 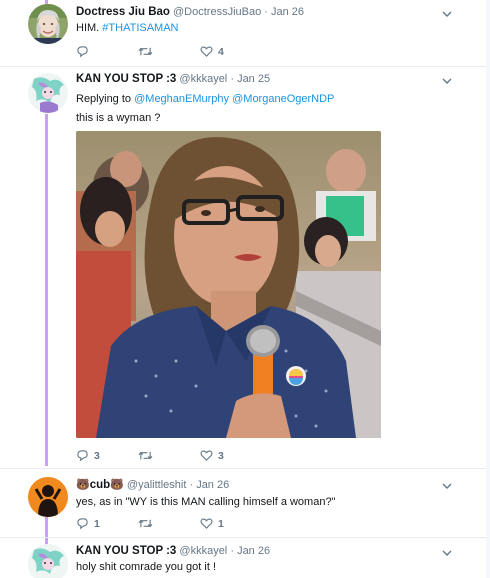 What do you see at coordinates (146, 567) in the screenshot?
I see `tweet-text: holy shit comrade you got it !` at bounding box center [146, 567].